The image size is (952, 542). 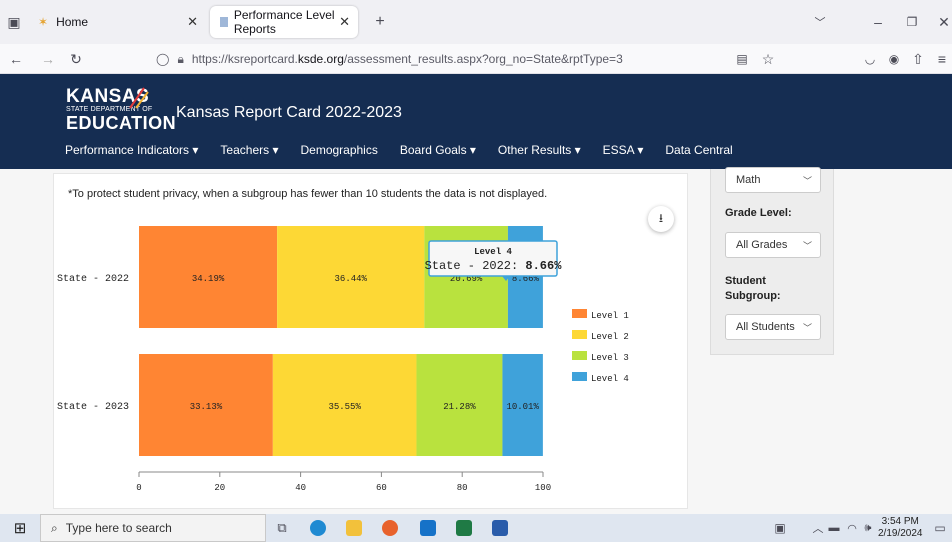 I want to click on reader-view-icon: ▤, so click(x=742, y=59).